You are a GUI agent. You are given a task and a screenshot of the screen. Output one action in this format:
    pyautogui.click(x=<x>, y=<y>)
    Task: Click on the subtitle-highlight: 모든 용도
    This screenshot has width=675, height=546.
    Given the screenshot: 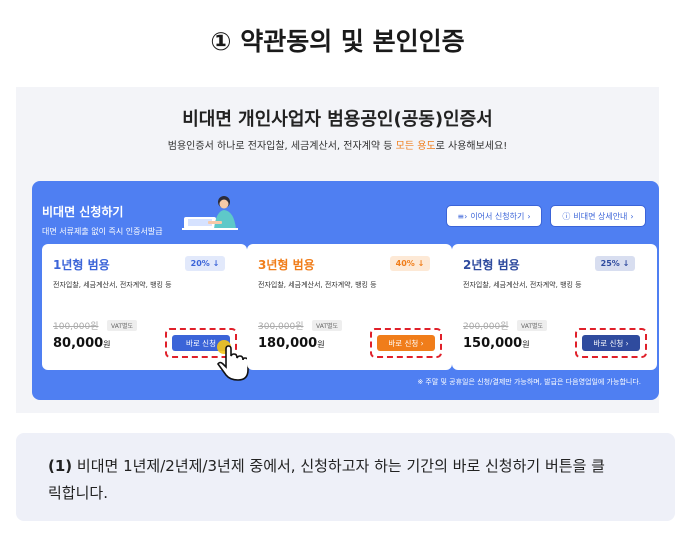 What is the action you would take?
    pyautogui.click(x=415, y=146)
    